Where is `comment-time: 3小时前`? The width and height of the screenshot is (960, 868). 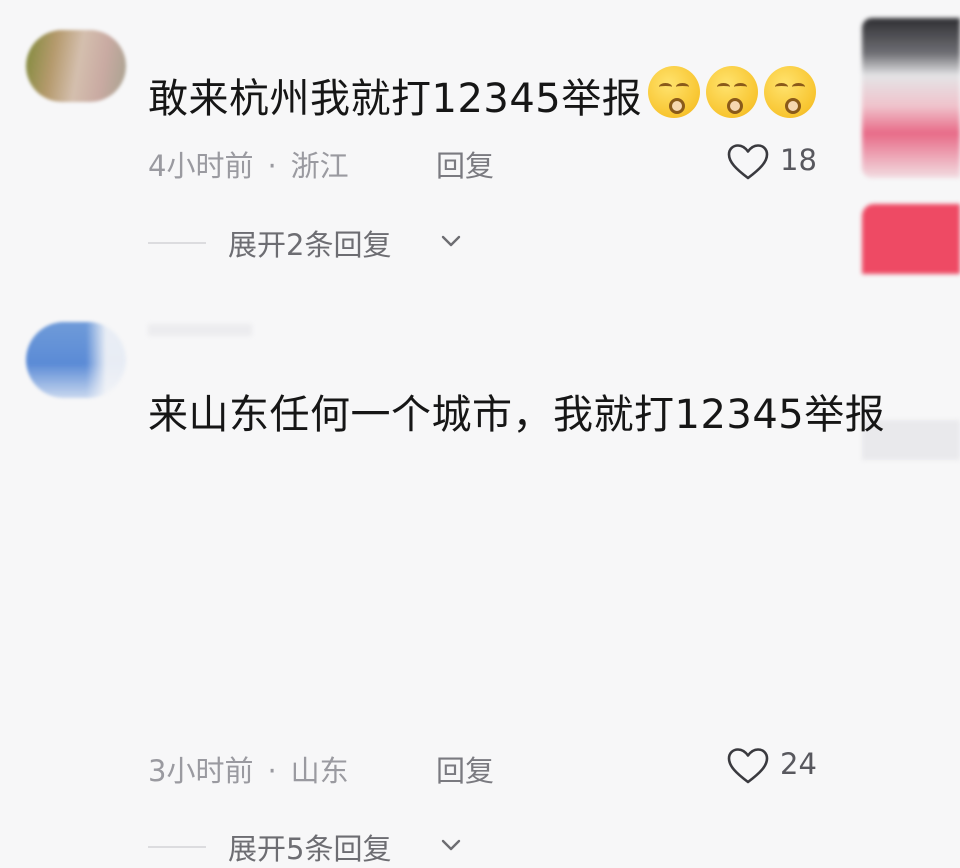
comment-time: 3小时前 is located at coordinates (201, 771).